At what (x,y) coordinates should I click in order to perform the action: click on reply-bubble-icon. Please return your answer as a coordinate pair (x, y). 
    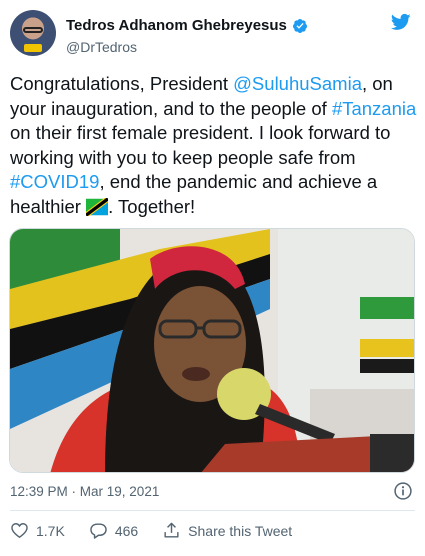
    Looking at the image, I should click on (98, 531).